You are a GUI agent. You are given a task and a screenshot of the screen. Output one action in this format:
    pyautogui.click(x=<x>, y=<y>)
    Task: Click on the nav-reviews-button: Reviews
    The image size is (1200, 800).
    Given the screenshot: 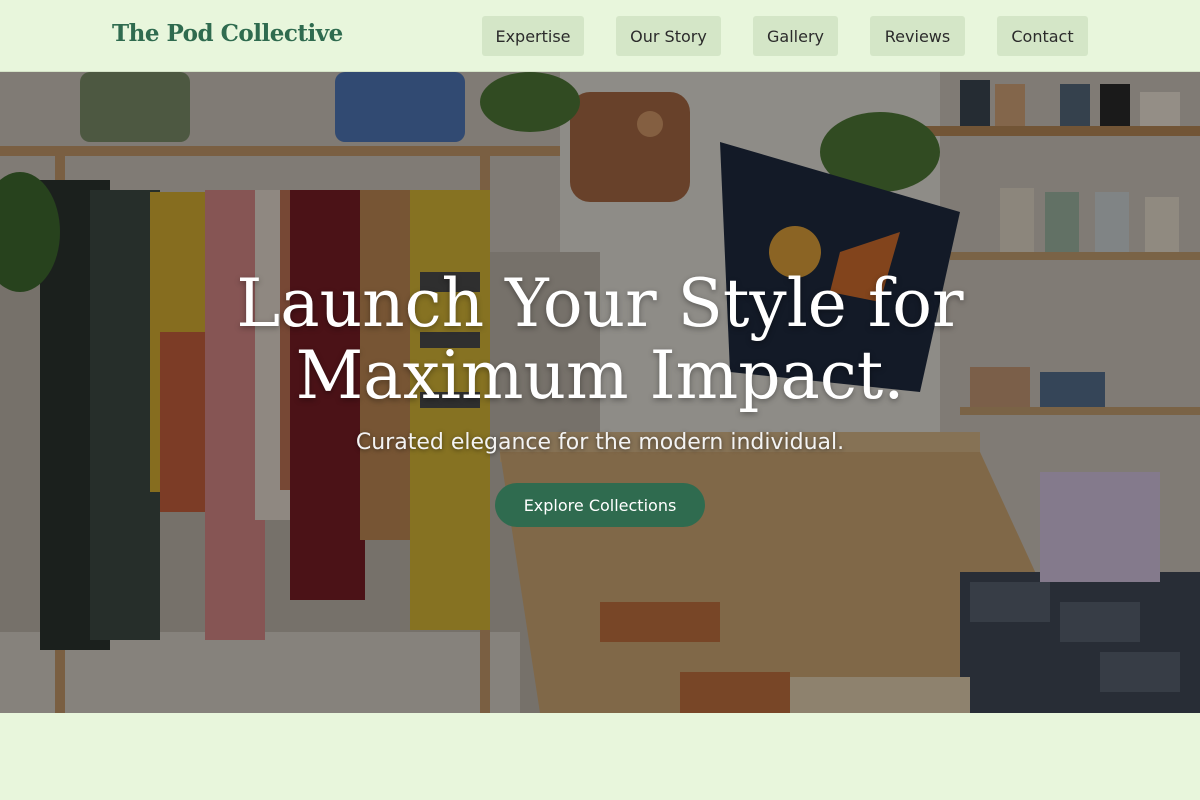 What is the action you would take?
    pyautogui.click(x=917, y=36)
    